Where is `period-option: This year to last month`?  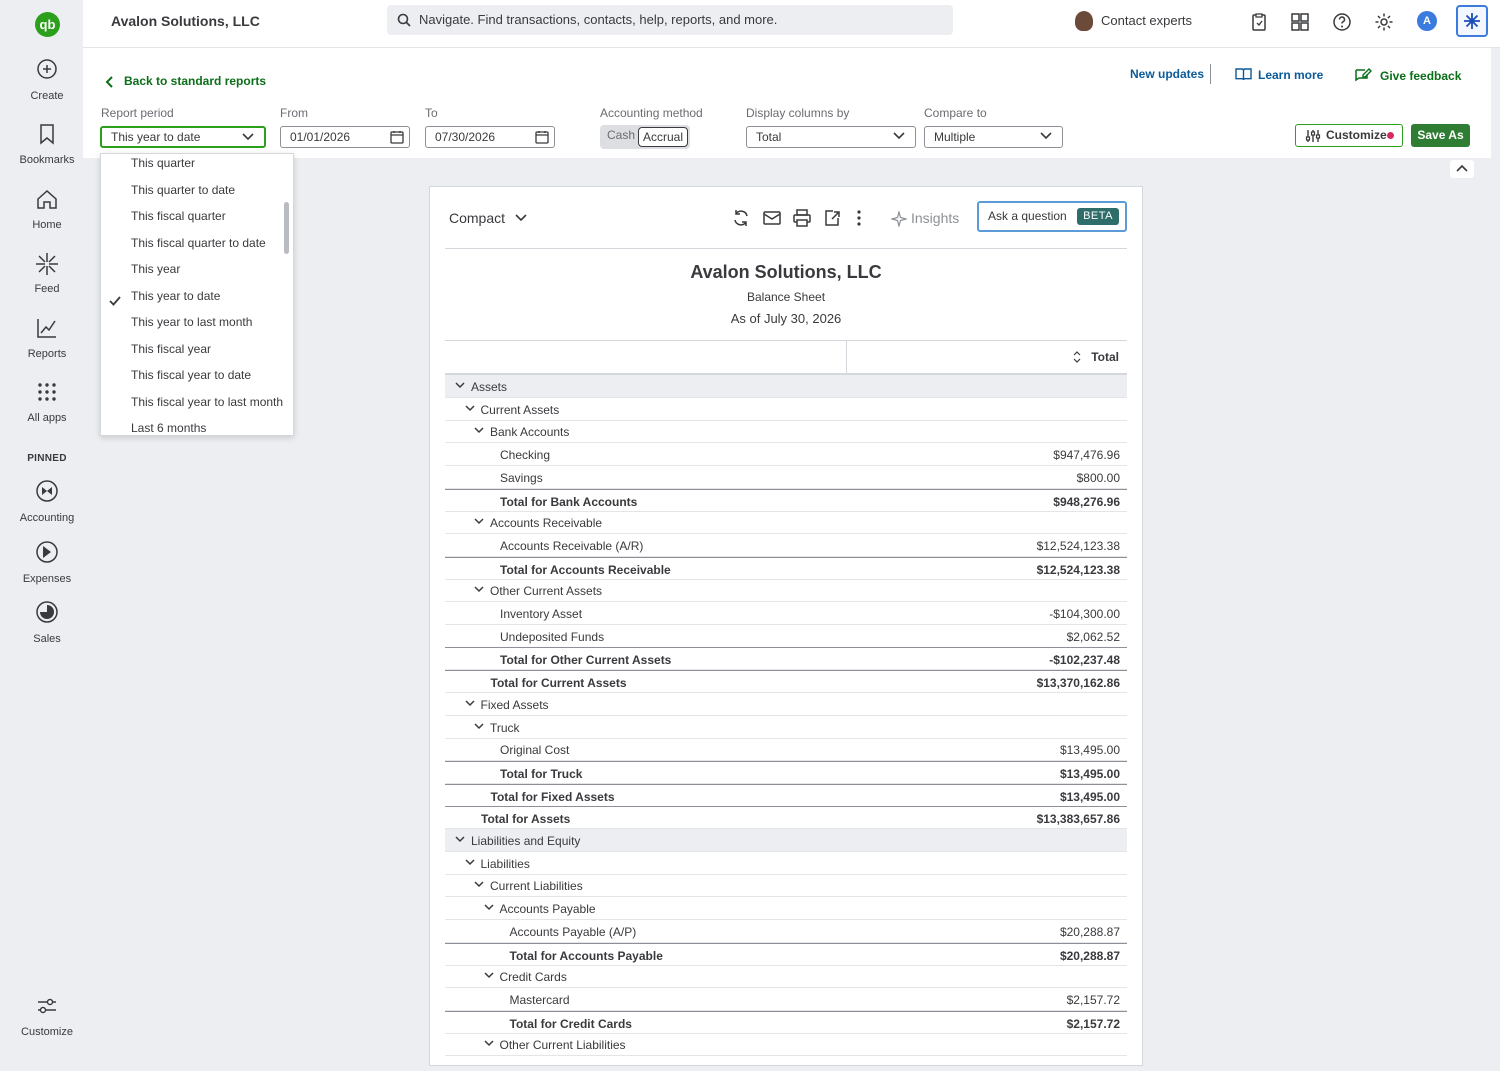 period-option: This year to last month is located at coordinates (191, 322).